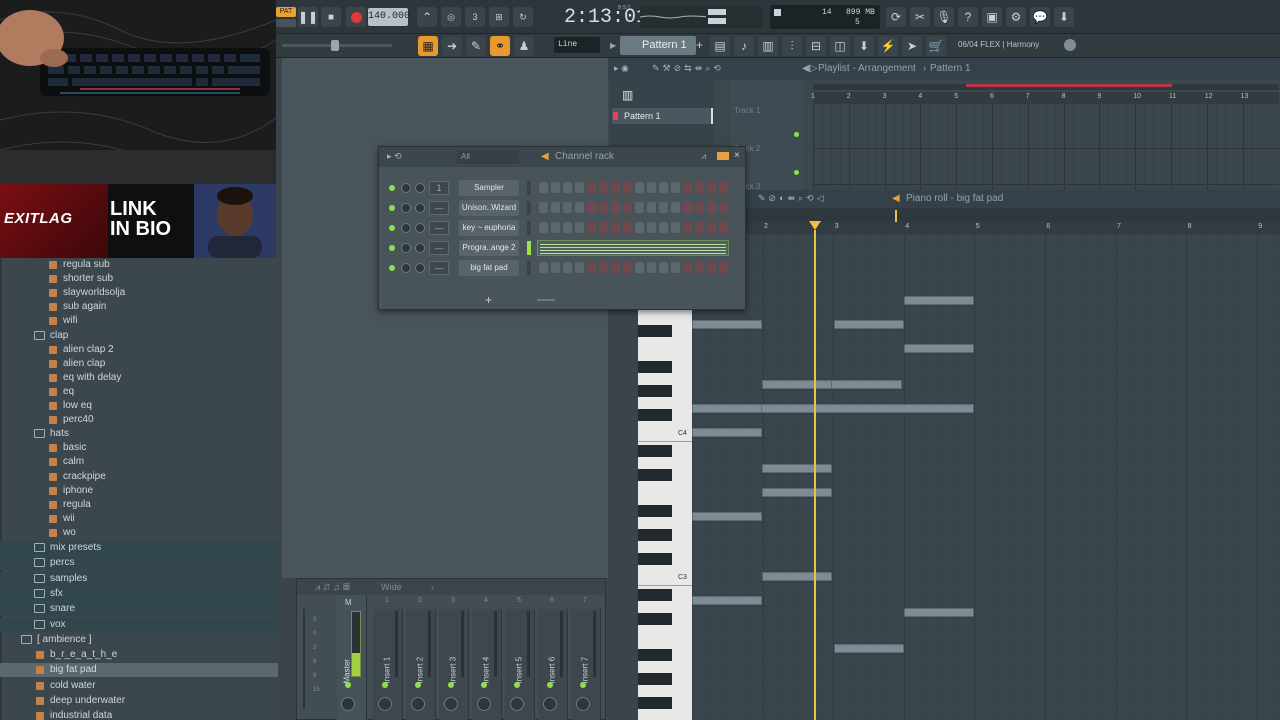 The width and height of the screenshot is (1280, 720). What do you see at coordinates (139, 609) in the screenshot?
I see `browser-folder: snare` at bounding box center [139, 609].